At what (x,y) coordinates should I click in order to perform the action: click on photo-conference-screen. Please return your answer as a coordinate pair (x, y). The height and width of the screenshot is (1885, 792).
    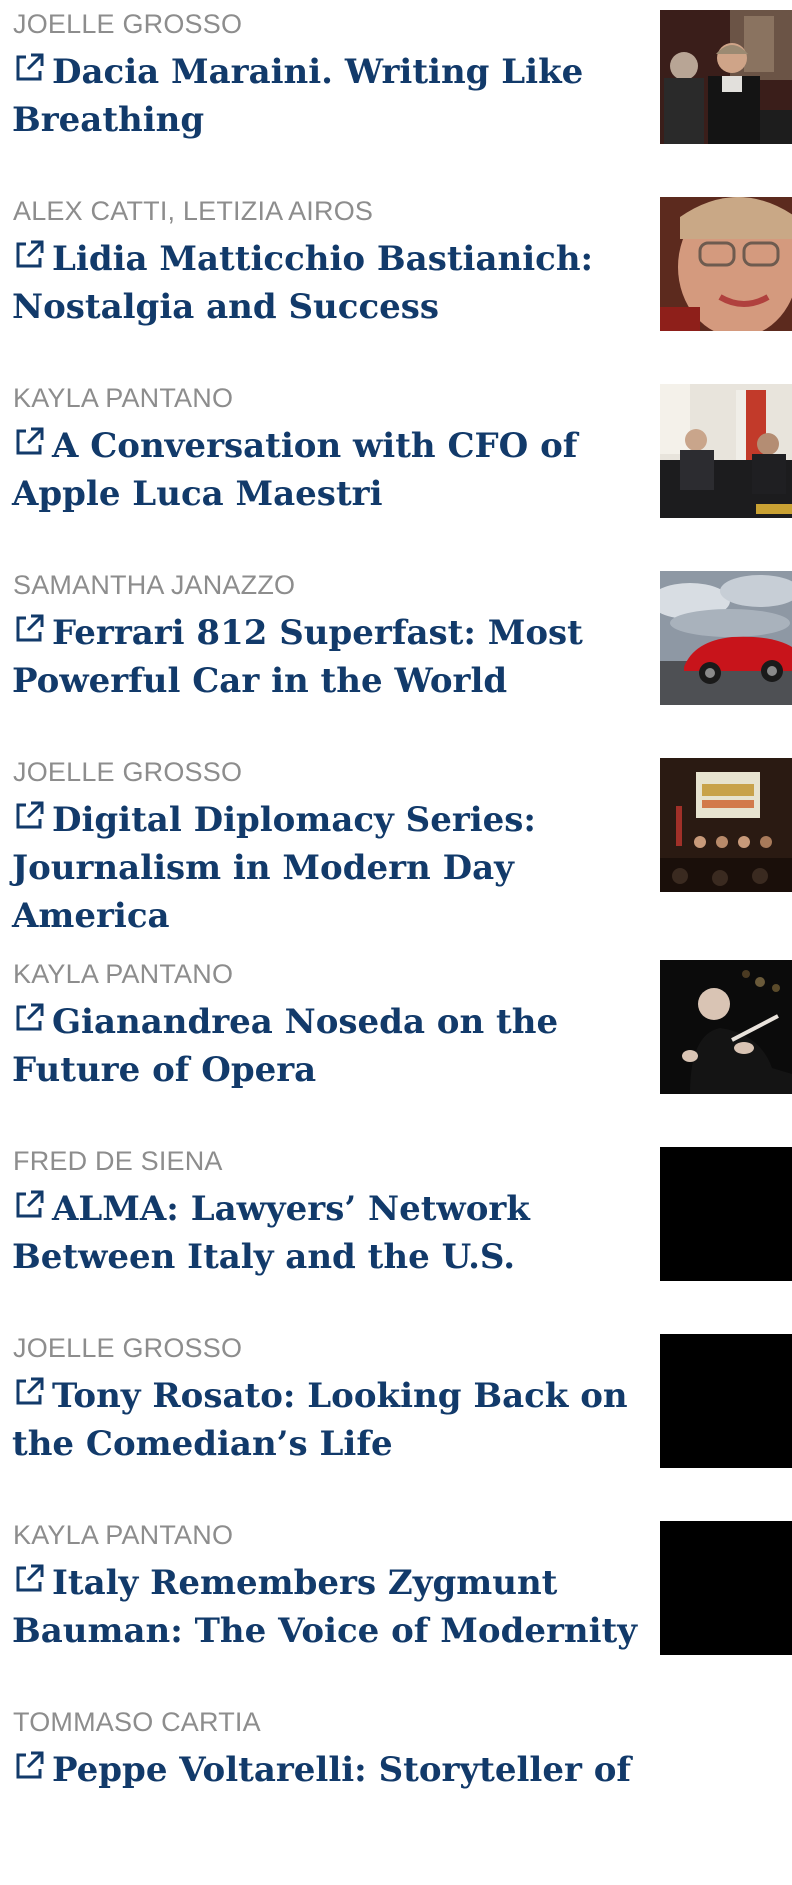
    Looking at the image, I should click on (726, 825).